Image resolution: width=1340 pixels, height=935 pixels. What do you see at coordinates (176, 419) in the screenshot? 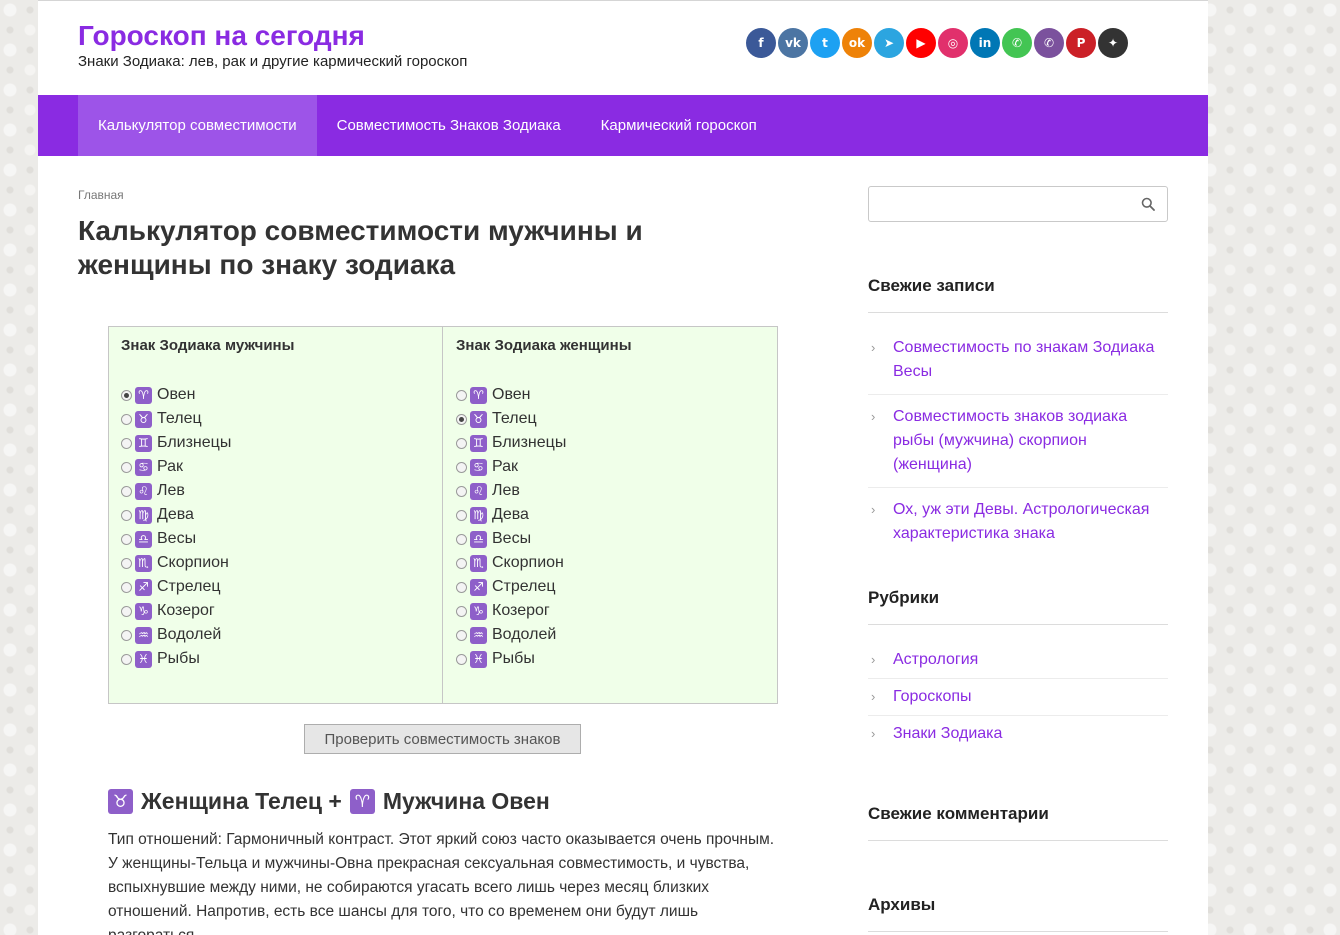
I see `male-sign-option: ♉ Телец` at bounding box center [176, 419].